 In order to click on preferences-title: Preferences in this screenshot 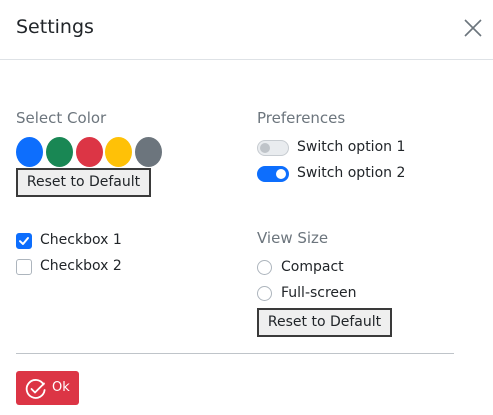, I will do `click(301, 118)`.